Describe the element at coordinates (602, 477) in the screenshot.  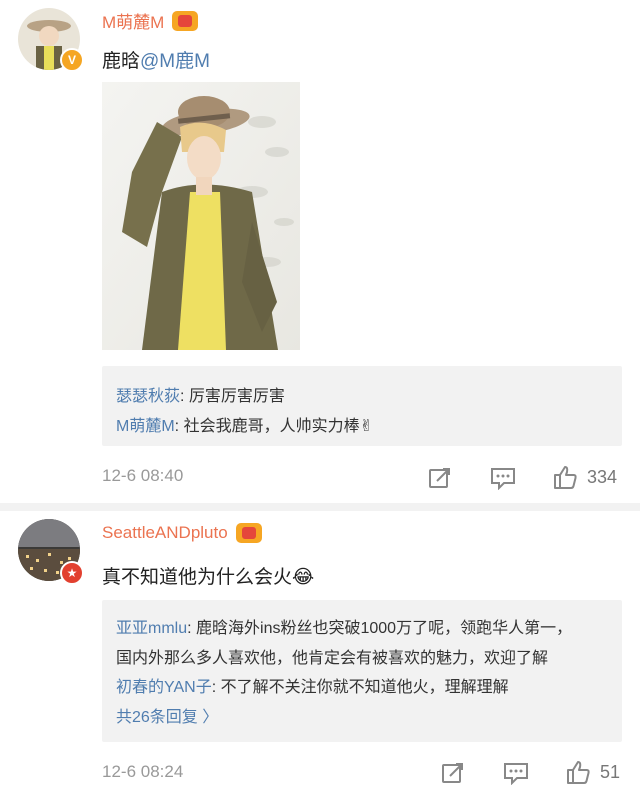
I see `like-count: 334` at that location.